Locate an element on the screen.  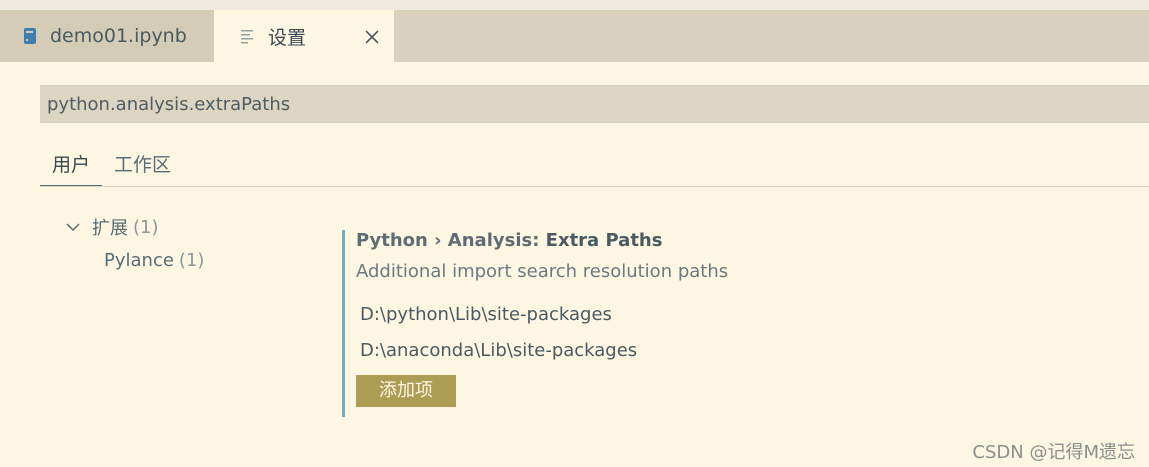
list-item: D:\python\Lib\site-packages is located at coordinates (744, 315).